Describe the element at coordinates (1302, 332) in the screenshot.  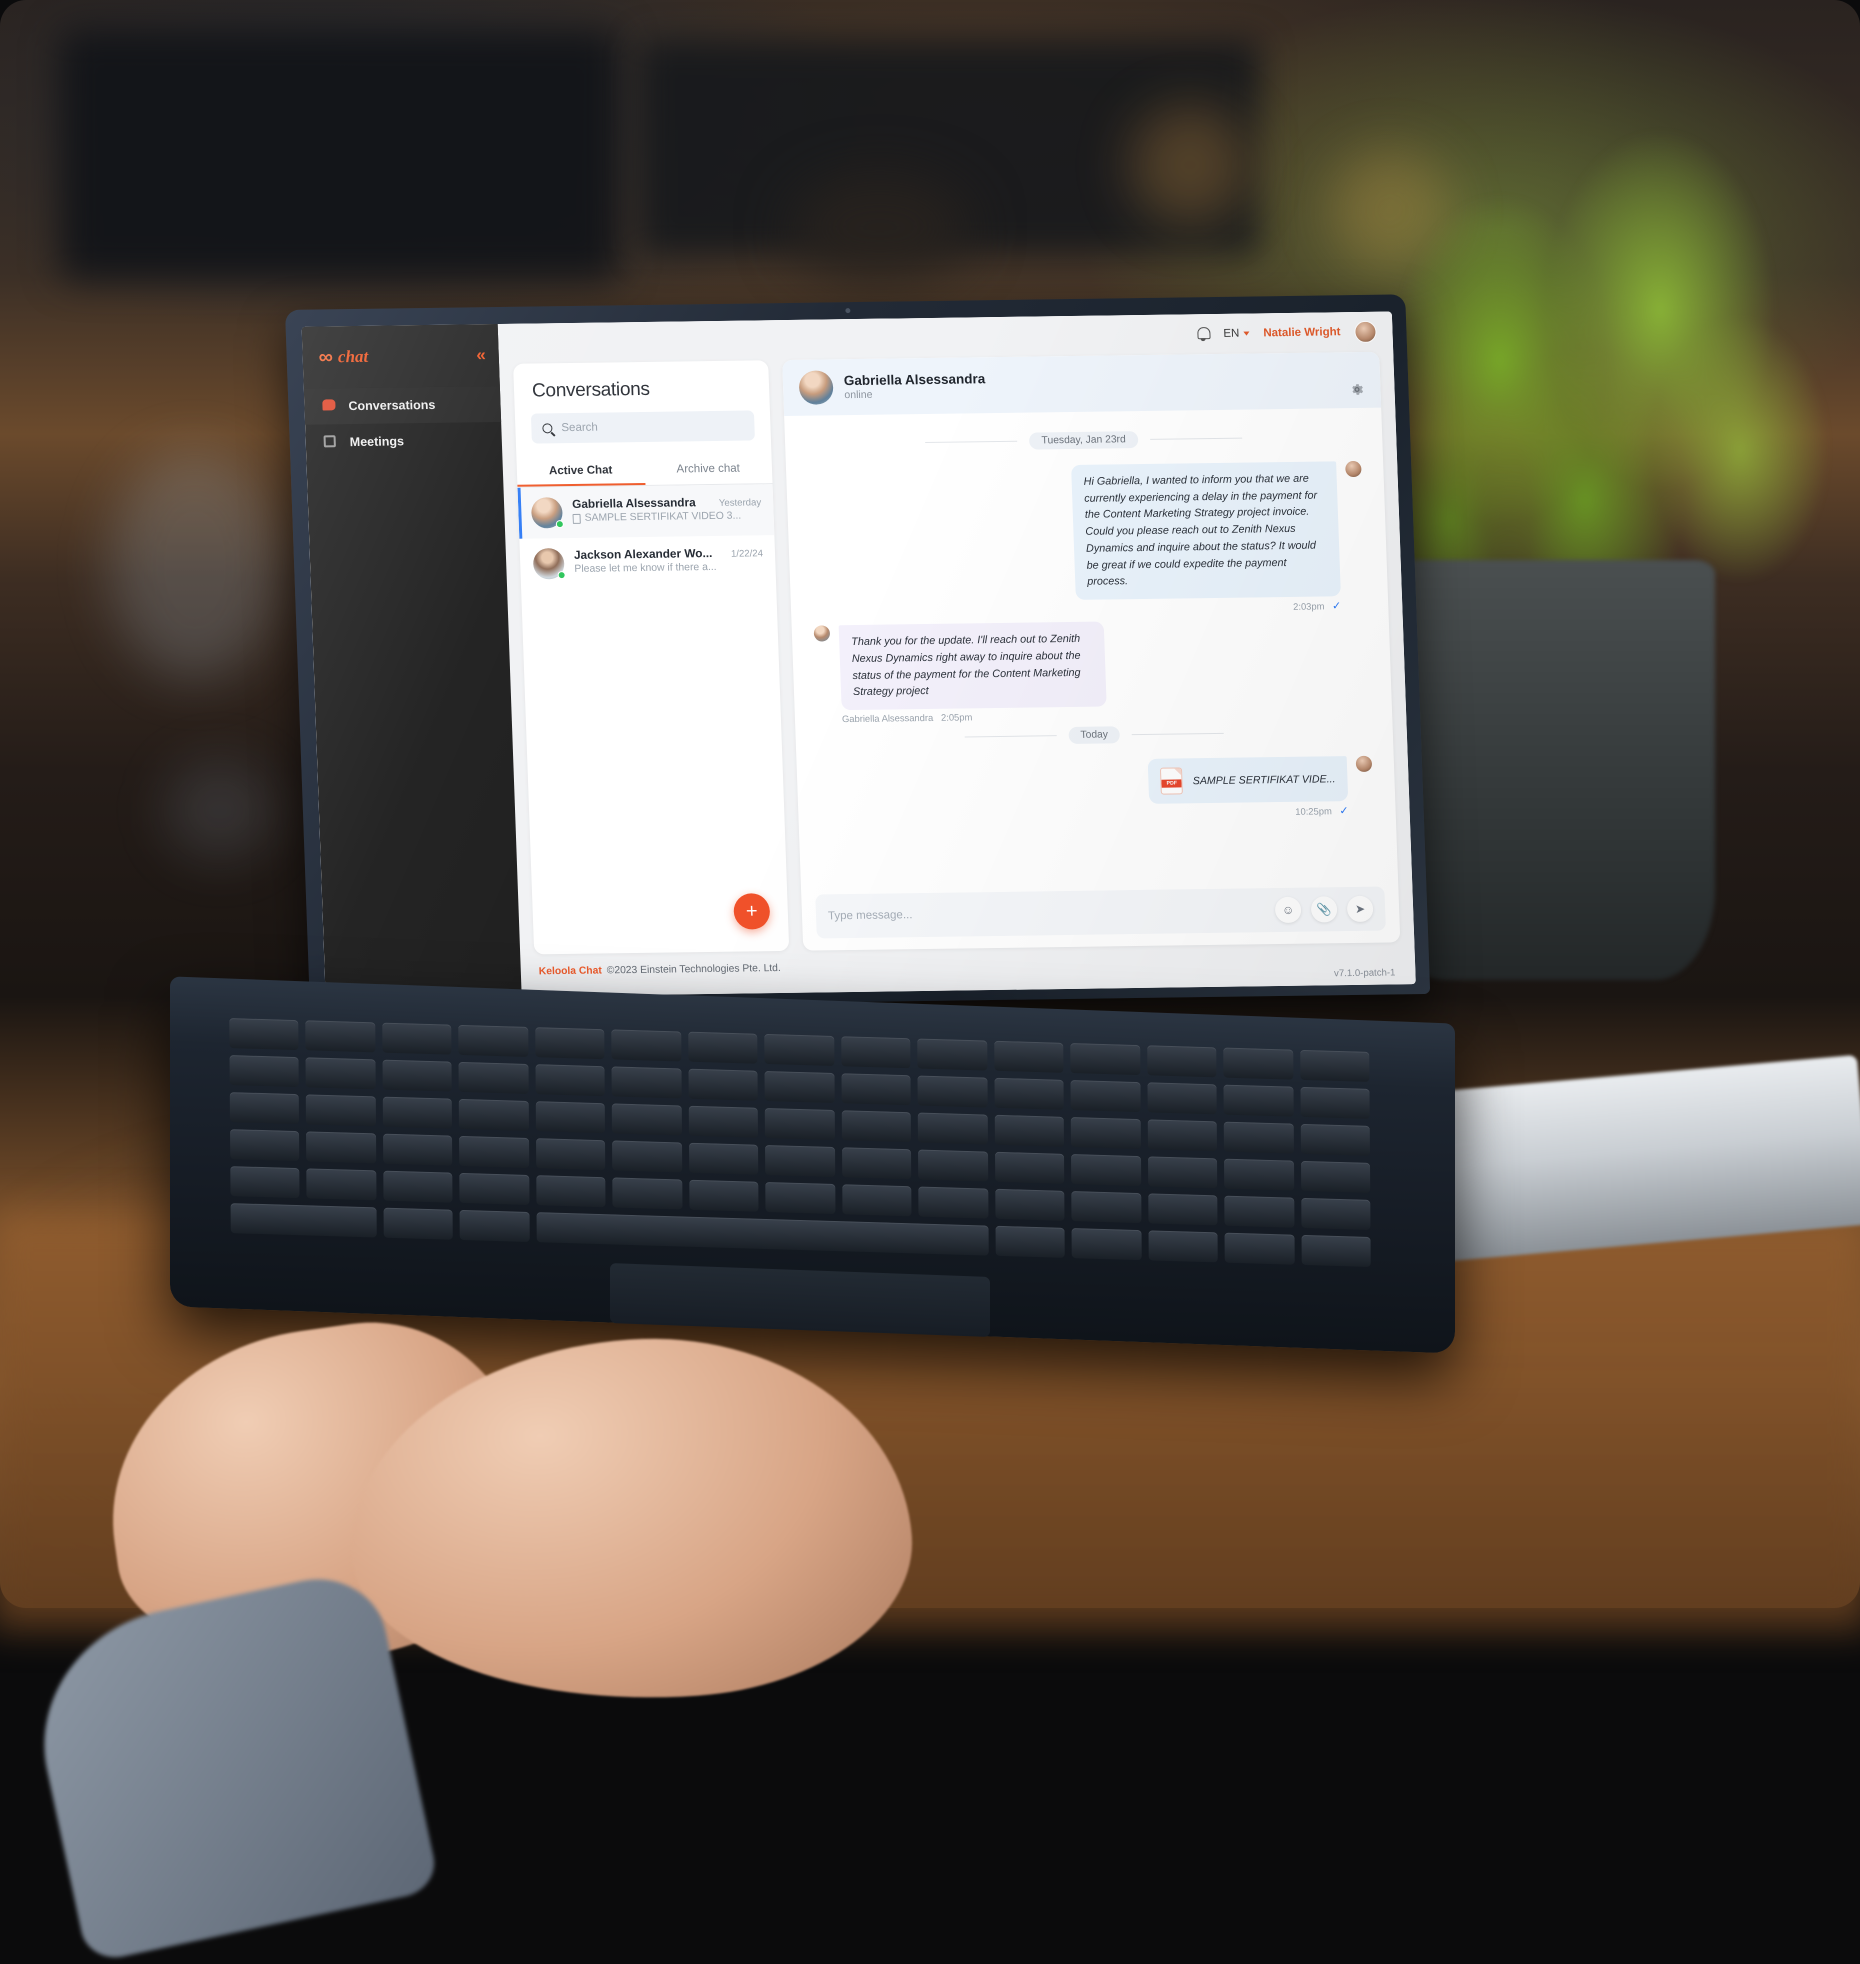
I see `user-name: Natalie Wright` at that location.